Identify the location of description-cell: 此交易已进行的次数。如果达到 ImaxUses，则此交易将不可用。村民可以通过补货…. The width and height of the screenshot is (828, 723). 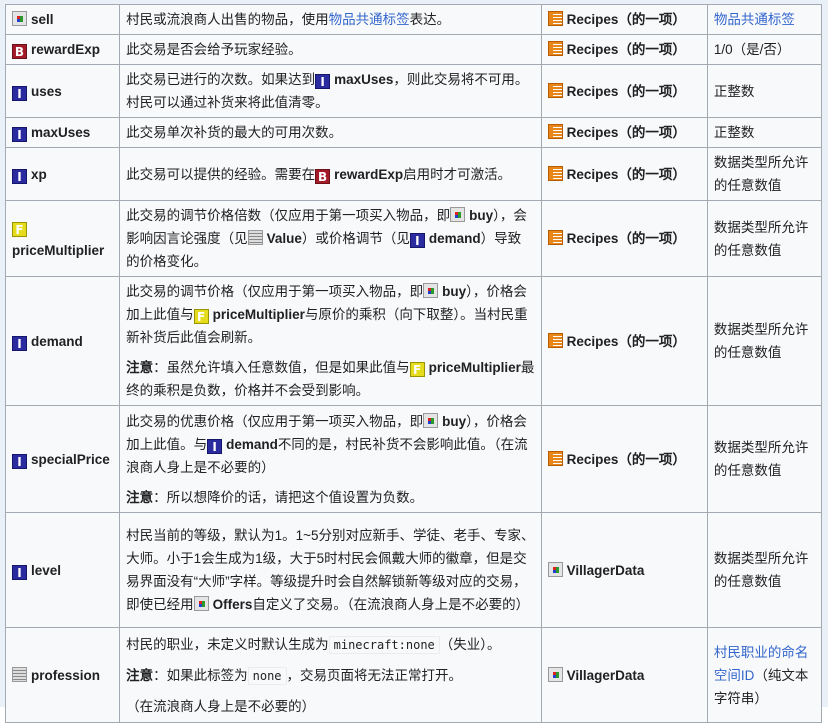
(330, 91).